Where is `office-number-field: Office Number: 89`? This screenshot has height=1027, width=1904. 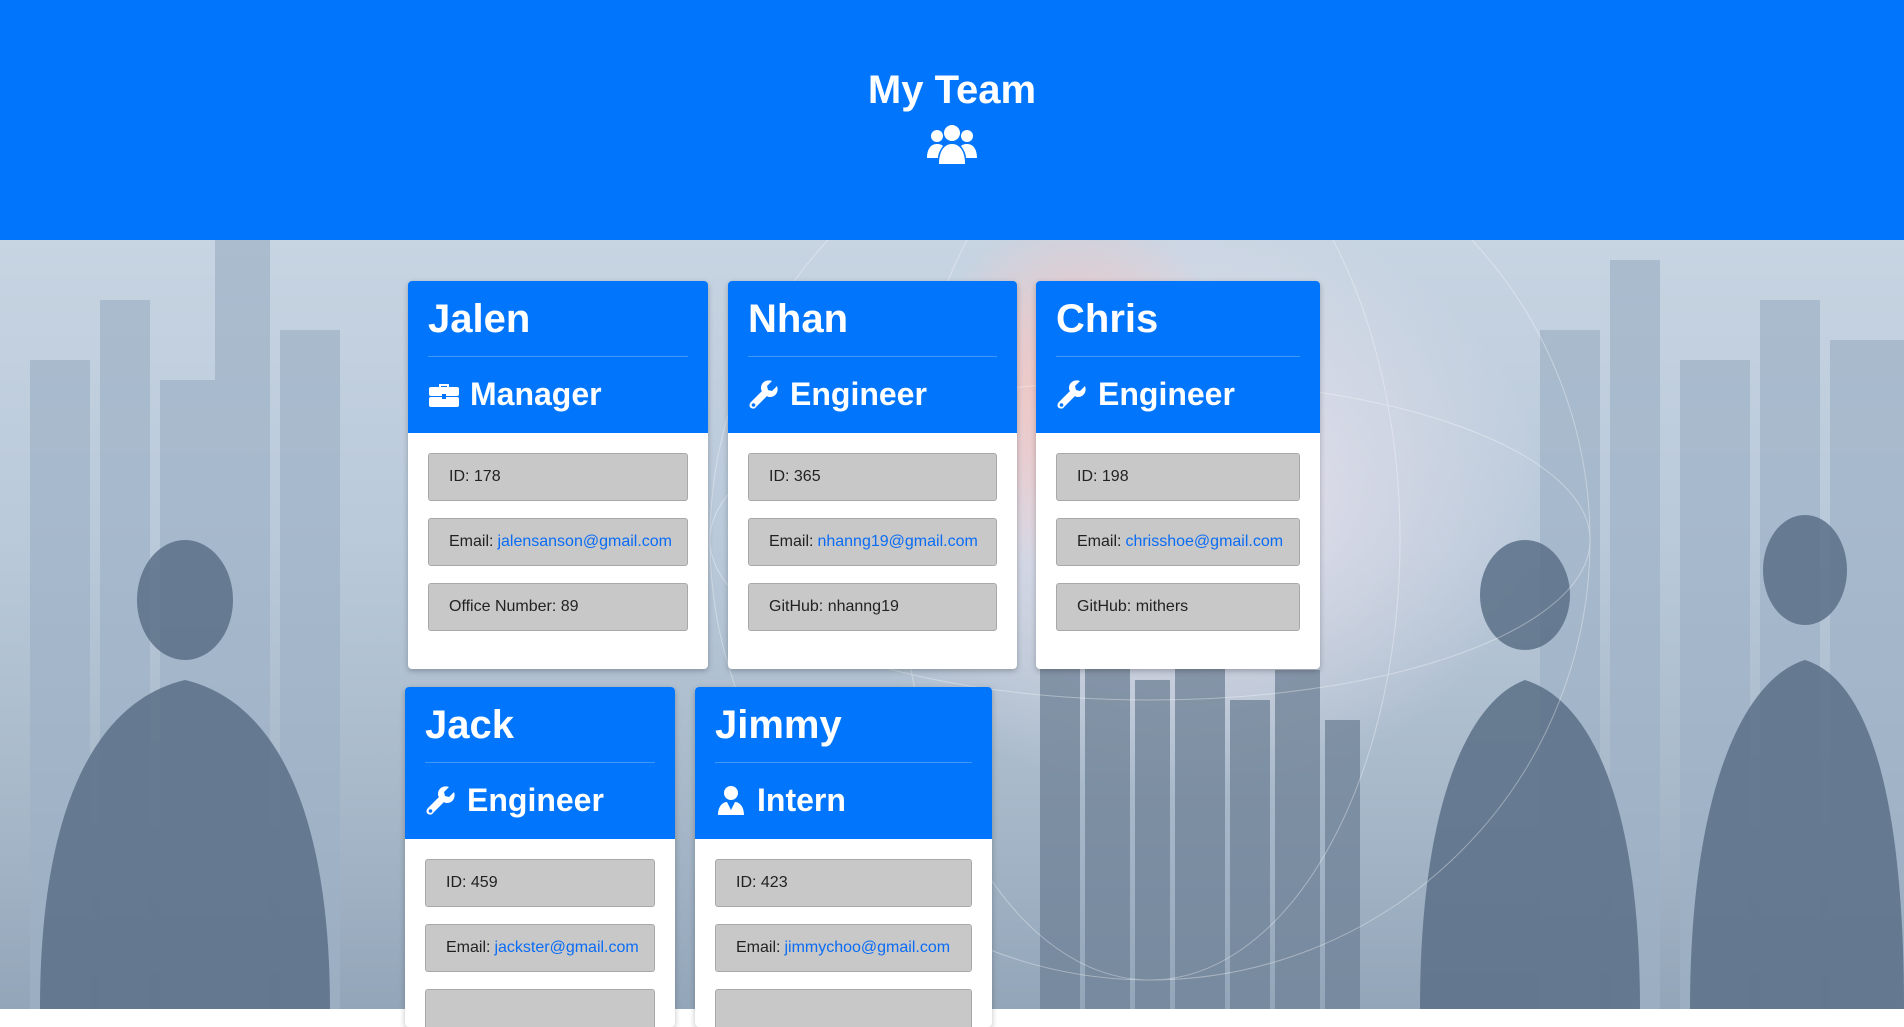 office-number-field: Office Number: 89 is located at coordinates (558, 607).